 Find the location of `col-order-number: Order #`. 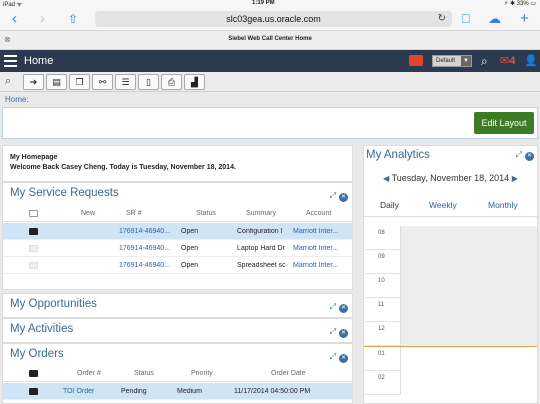

col-order-number: Order # is located at coordinates (89, 373).